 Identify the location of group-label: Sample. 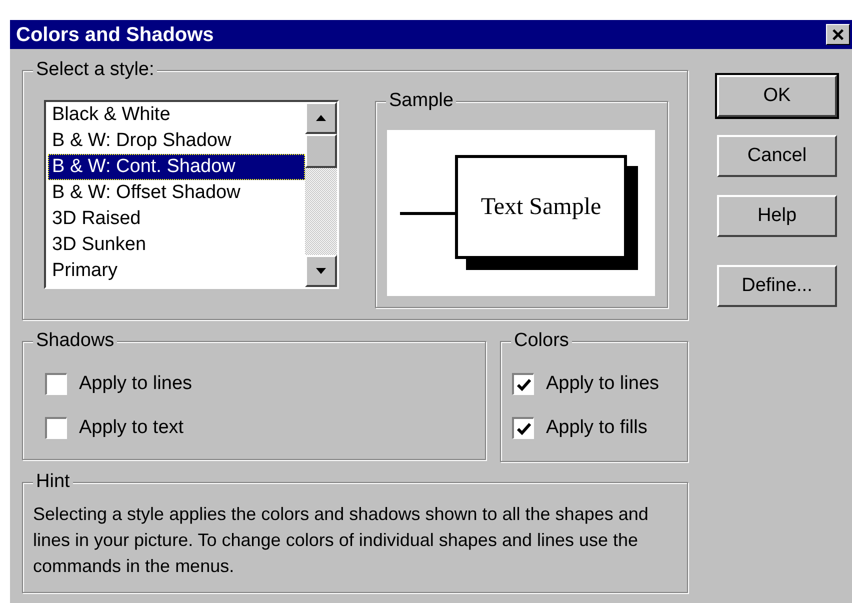
(421, 101).